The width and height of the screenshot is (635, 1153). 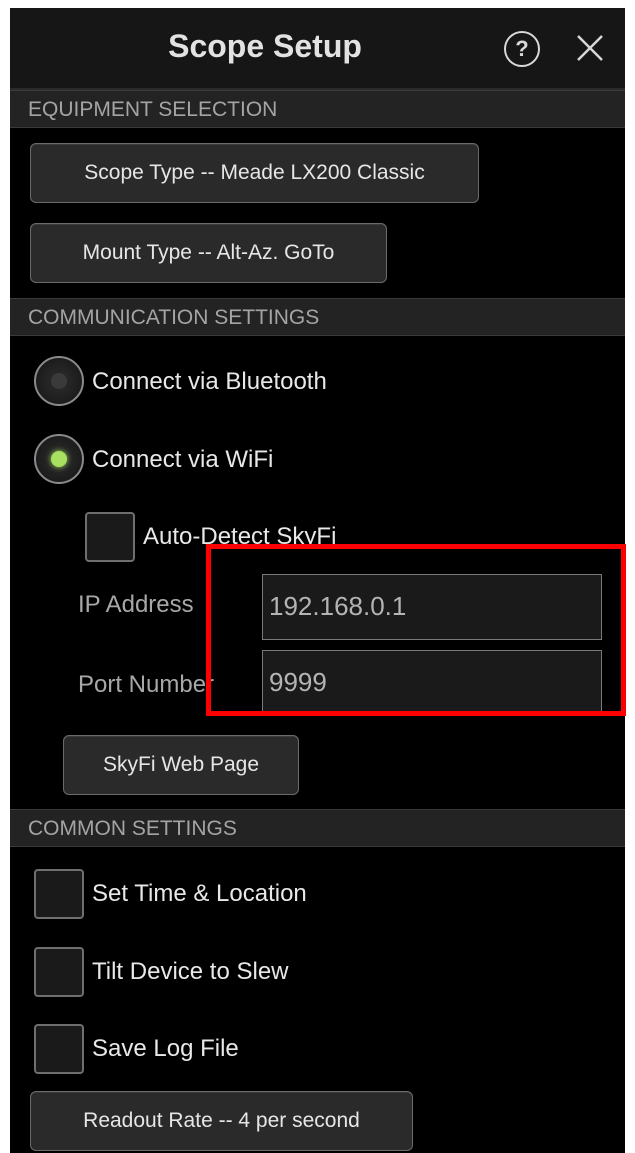 I want to click on skyfi-web-page-button: SkyFi Web Page, so click(x=181, y=765).